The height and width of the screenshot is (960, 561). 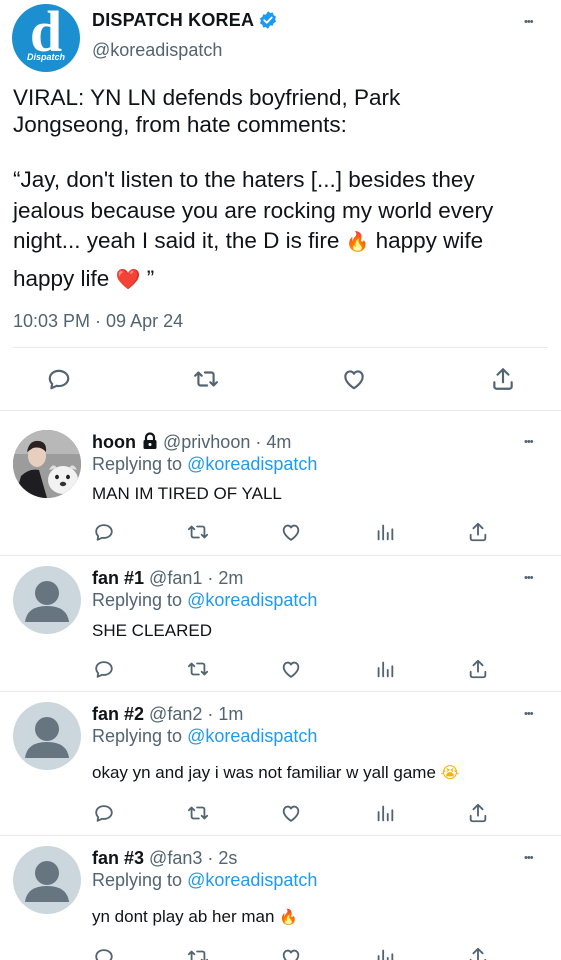 I want to click on reply-button, so click(x=59, y=379).